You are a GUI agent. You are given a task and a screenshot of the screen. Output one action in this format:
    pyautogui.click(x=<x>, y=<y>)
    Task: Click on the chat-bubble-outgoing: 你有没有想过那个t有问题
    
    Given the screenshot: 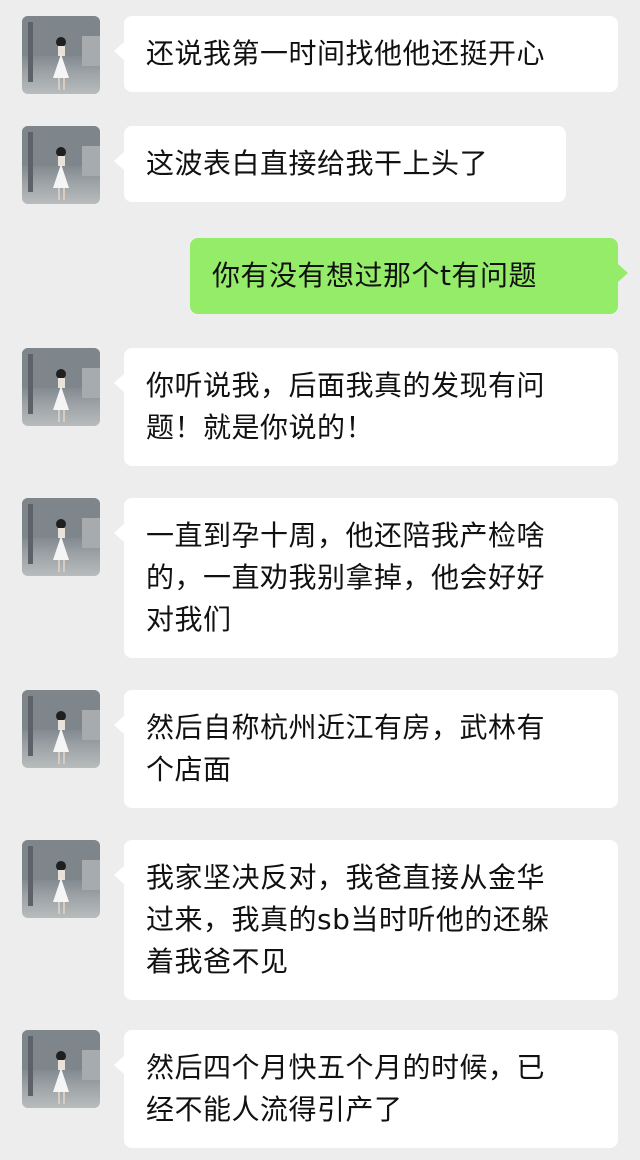 What is the action you would take?
    pyautogui.click(x=409, y=276)
    